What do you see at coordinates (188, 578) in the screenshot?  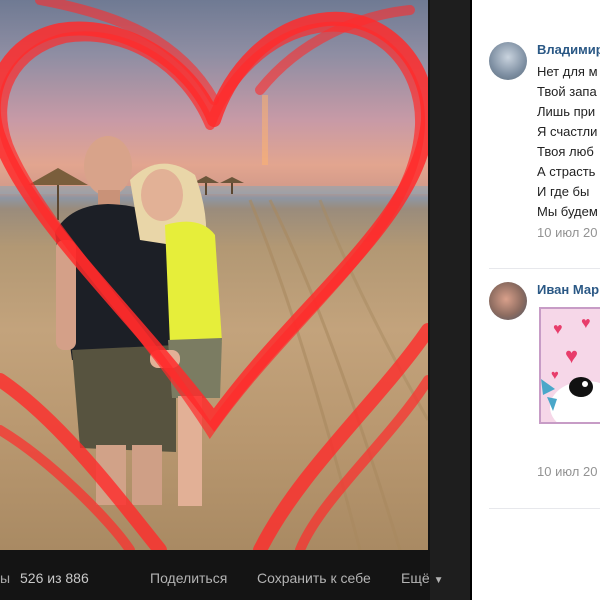 I see `share-button: Поделиться` at bounding box center [188, 578].